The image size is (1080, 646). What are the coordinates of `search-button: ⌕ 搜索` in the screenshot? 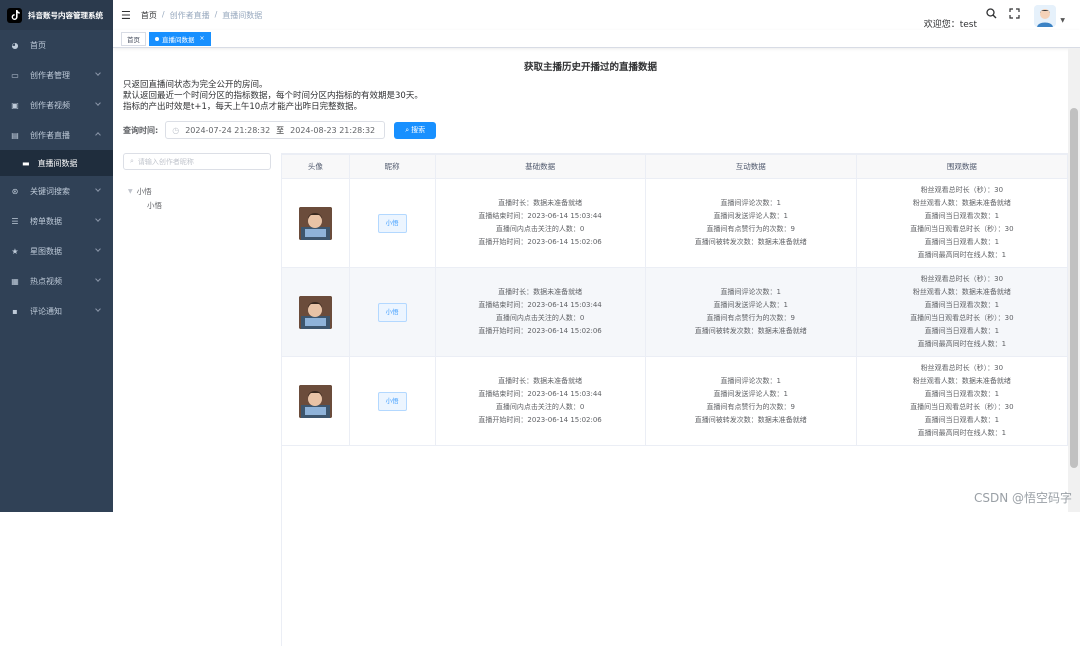 It's located at (415, 130).